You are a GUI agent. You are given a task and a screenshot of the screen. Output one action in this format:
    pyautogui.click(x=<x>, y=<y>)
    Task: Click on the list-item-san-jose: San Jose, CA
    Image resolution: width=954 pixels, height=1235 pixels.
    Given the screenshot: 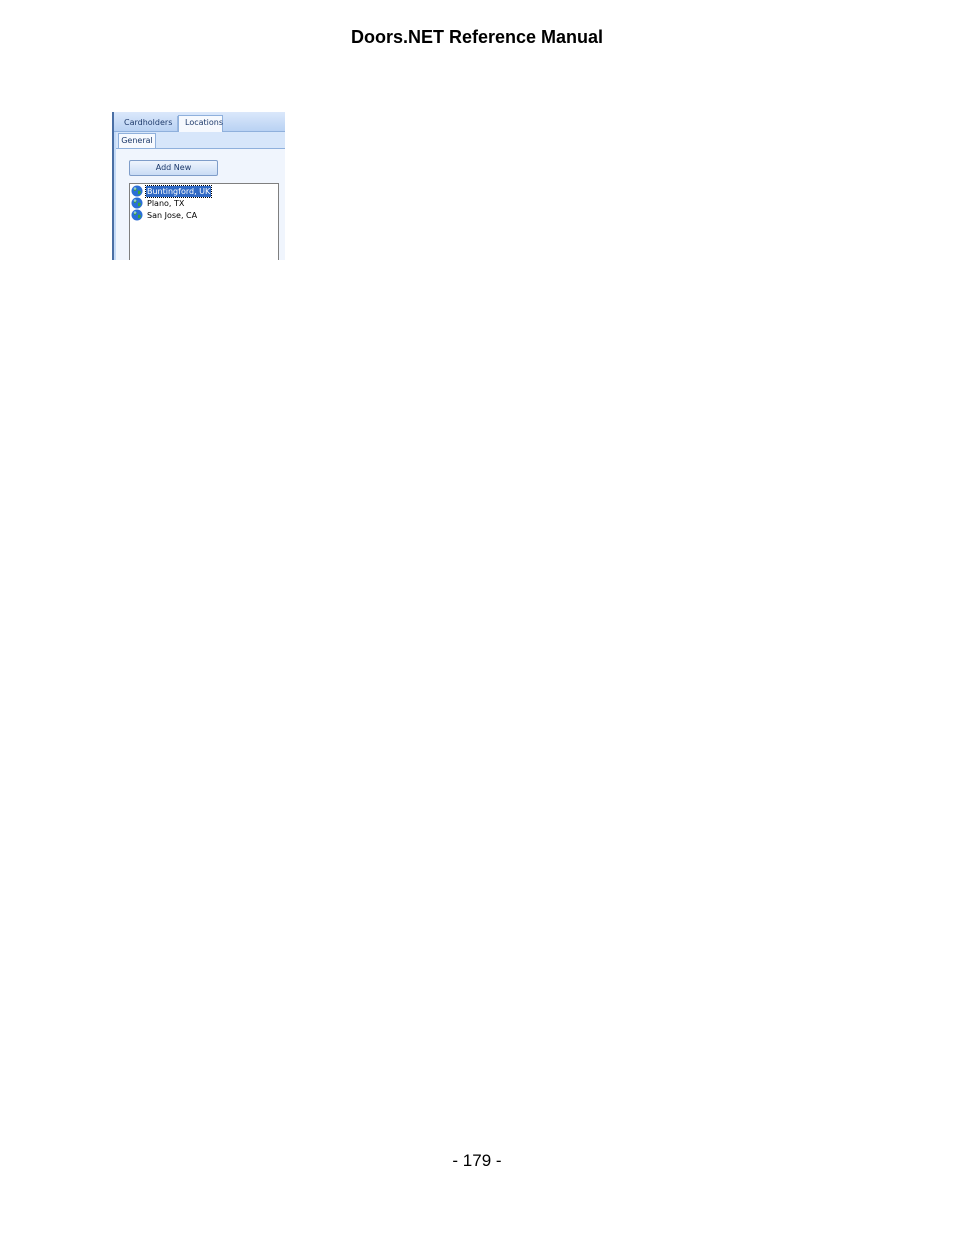 What is the action you would take?
    pyautogui.click(x=164, y=215)
    